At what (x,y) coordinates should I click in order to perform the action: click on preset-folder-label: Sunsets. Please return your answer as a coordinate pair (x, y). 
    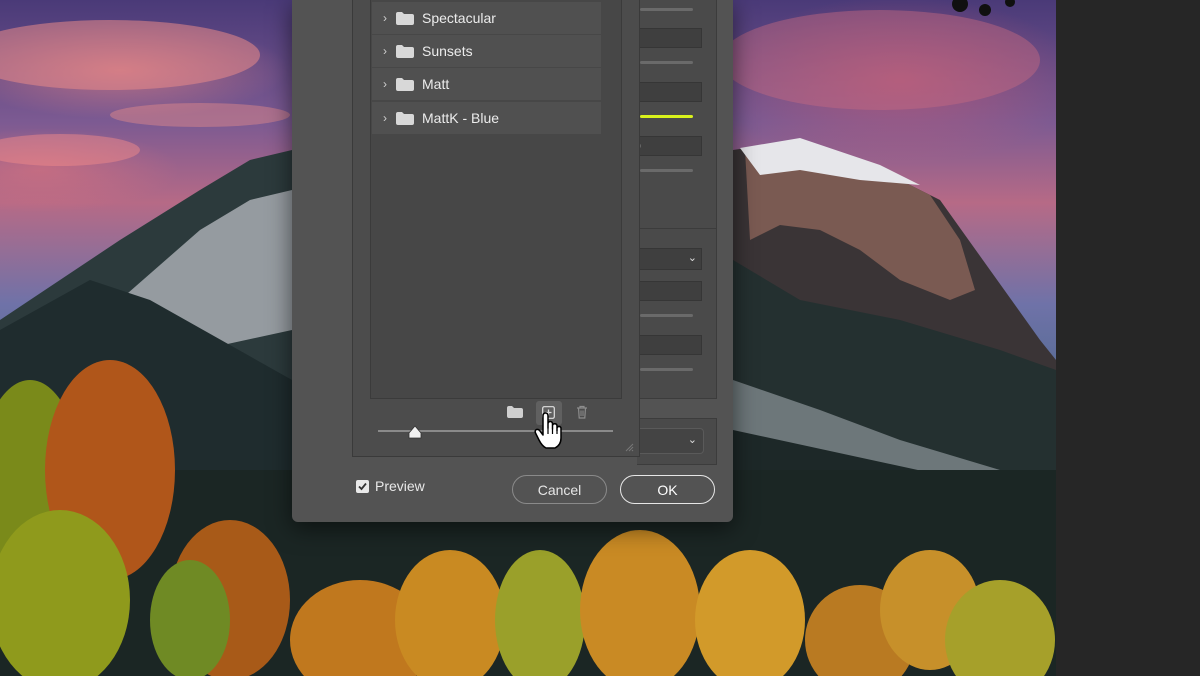
    Looking at the image, I should click on (447, 51).